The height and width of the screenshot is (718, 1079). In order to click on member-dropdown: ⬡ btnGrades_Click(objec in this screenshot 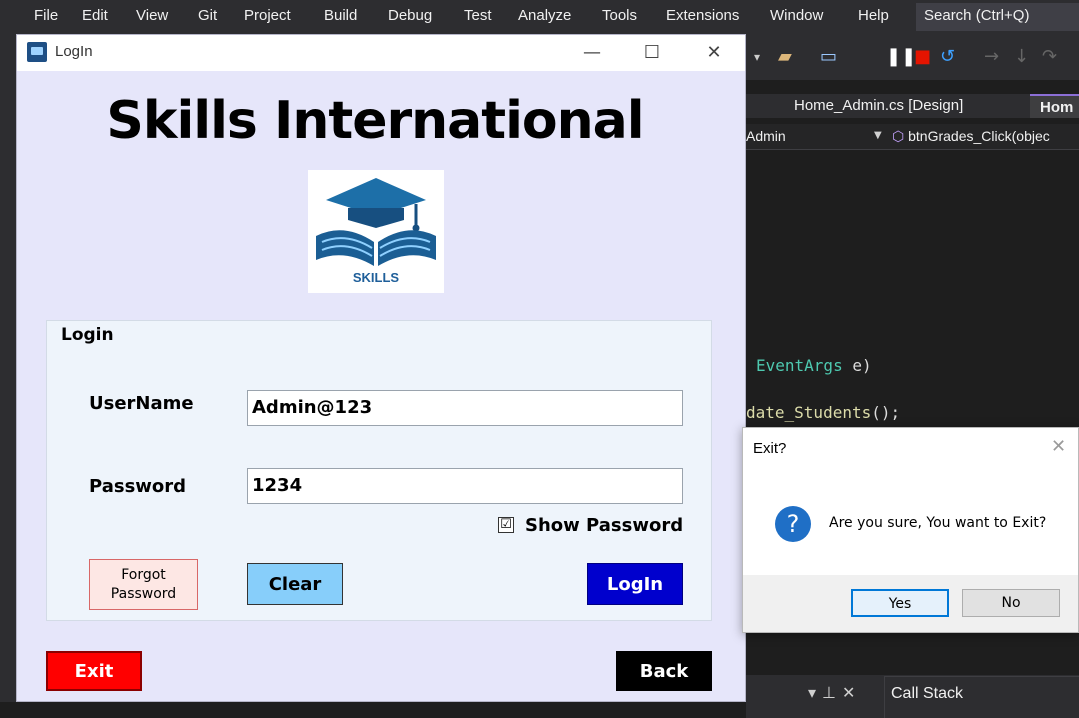, I will do `click(971, 136)`.